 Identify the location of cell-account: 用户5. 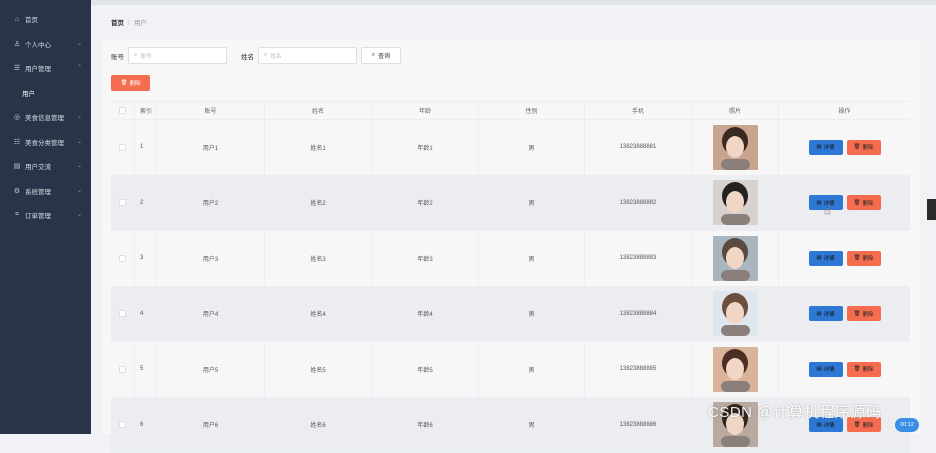
(211, 369).